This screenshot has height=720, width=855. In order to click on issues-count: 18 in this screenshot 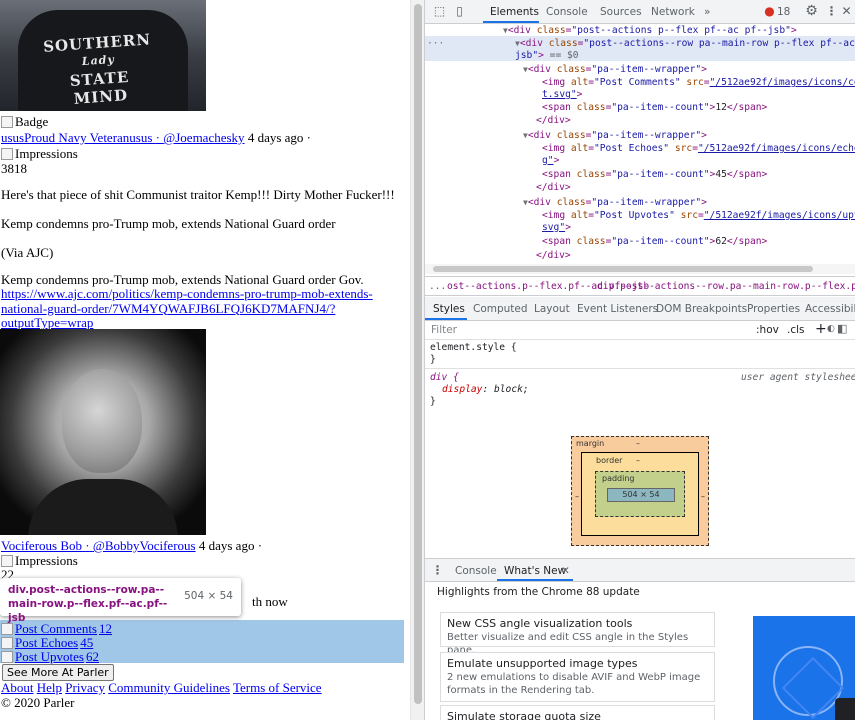, I will do `click(783, 12)`.